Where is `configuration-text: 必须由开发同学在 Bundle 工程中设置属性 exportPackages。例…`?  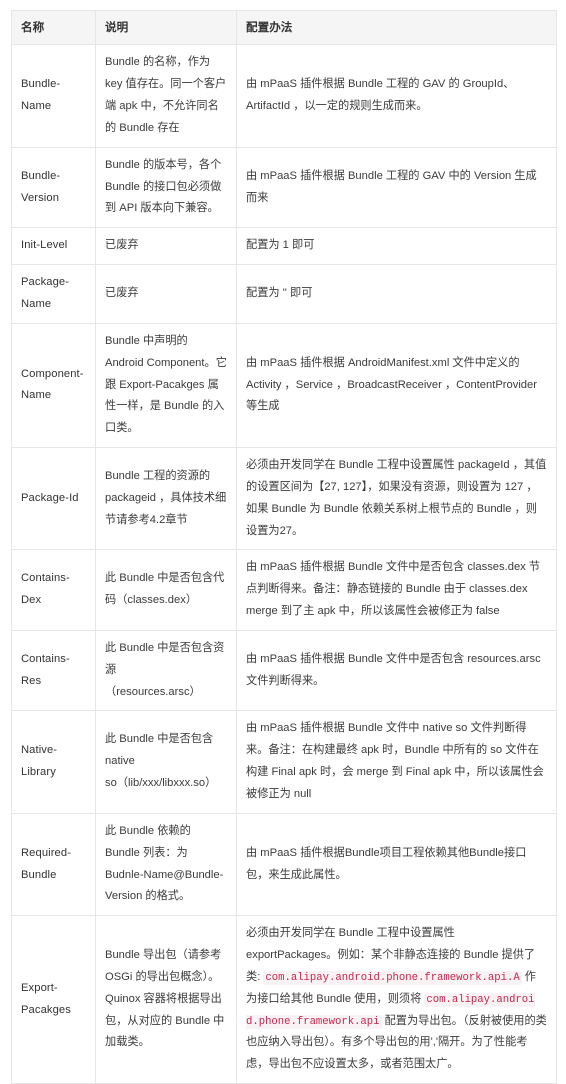
configuration-text: 必须由开发同学在 Bundle 工程中设置属性 exportPackages。例… is located at coordinates (396, 999).